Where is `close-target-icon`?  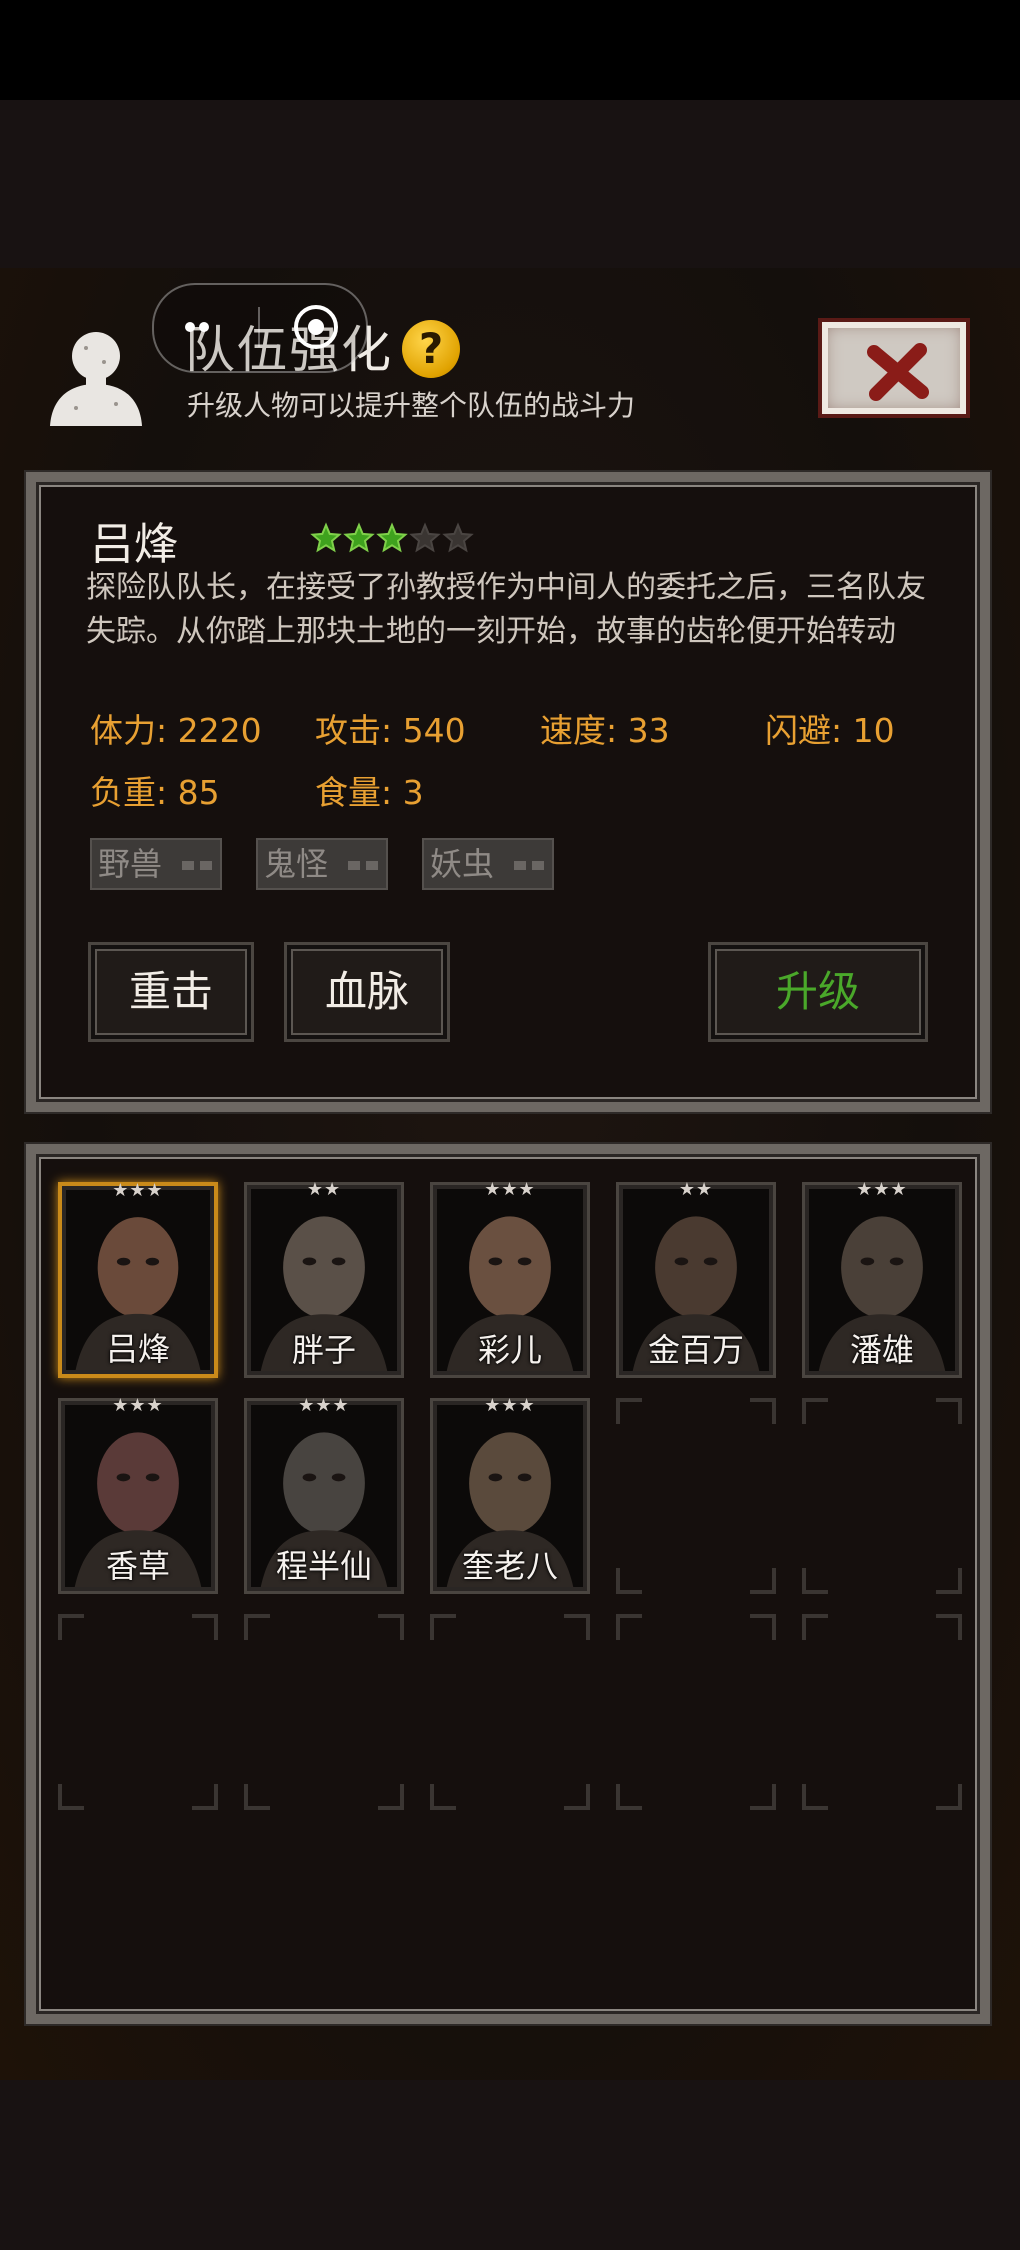 close-target-icon is located at coordinates (316, 327).